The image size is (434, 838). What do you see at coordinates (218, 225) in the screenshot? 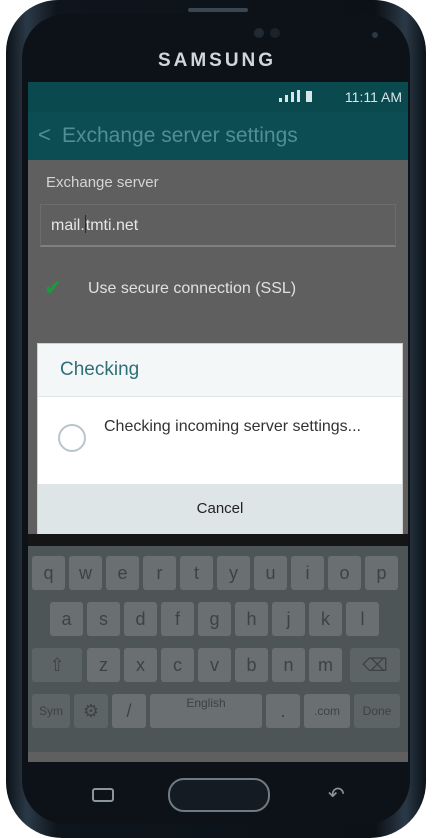
I see `exchange-server-input: mail.tmti.net` at bounding box center [218, 225].